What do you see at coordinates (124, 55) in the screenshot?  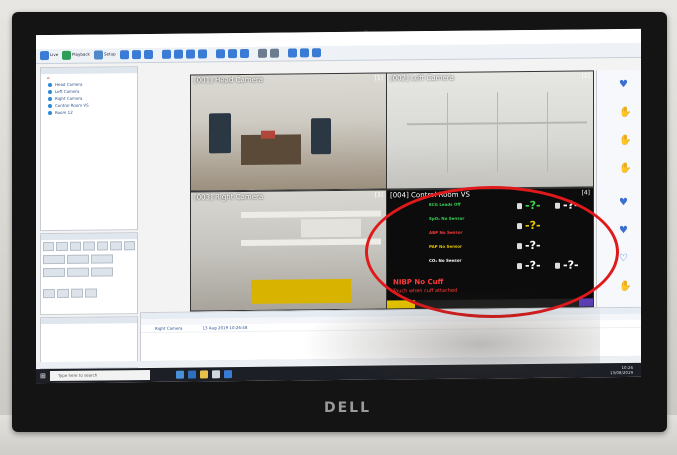 I see `refresh-icon` at bounding box center [124, 55].